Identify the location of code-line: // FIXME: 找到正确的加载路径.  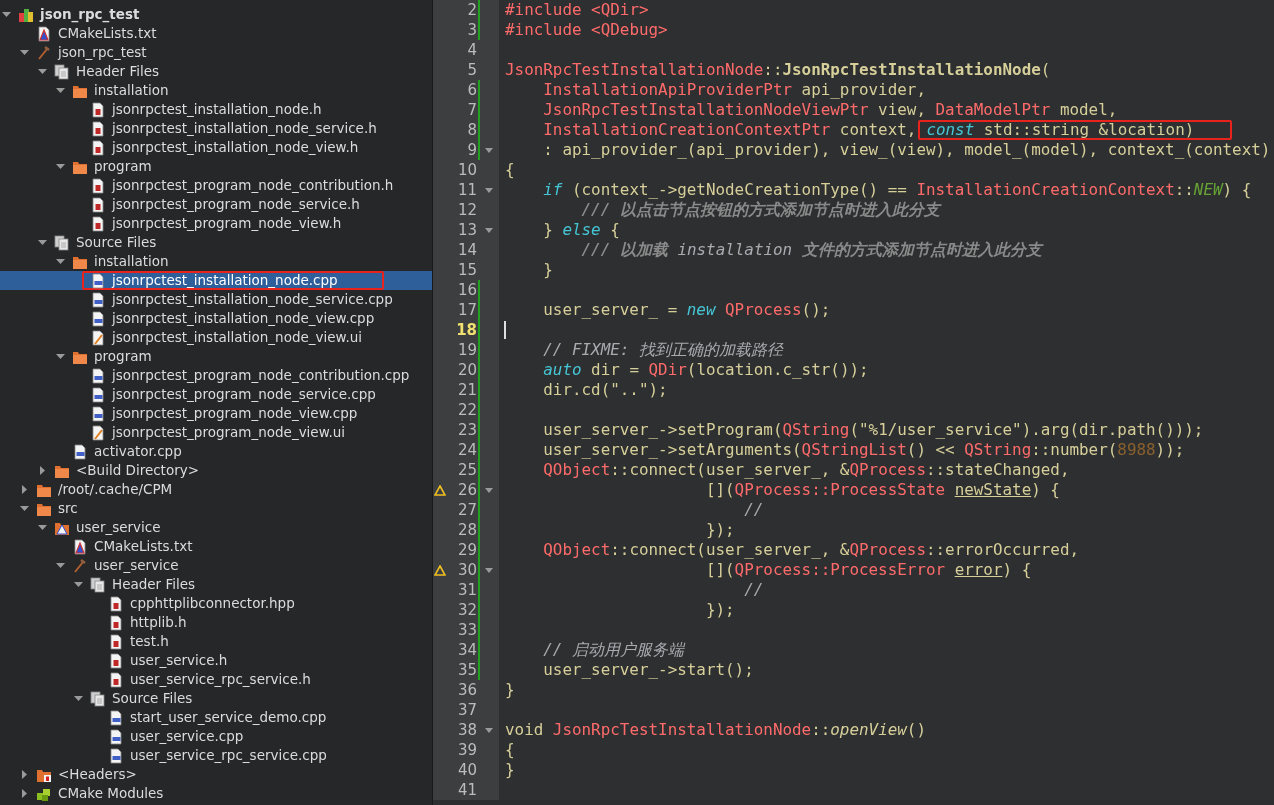
(662, 350).